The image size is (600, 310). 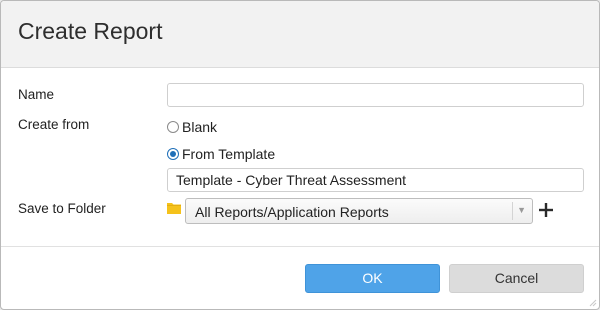 What do you see at coordinates (200, 127) in the screenshot?
I see `radio-blank-label: Blank` at bounding box center [200, 127].